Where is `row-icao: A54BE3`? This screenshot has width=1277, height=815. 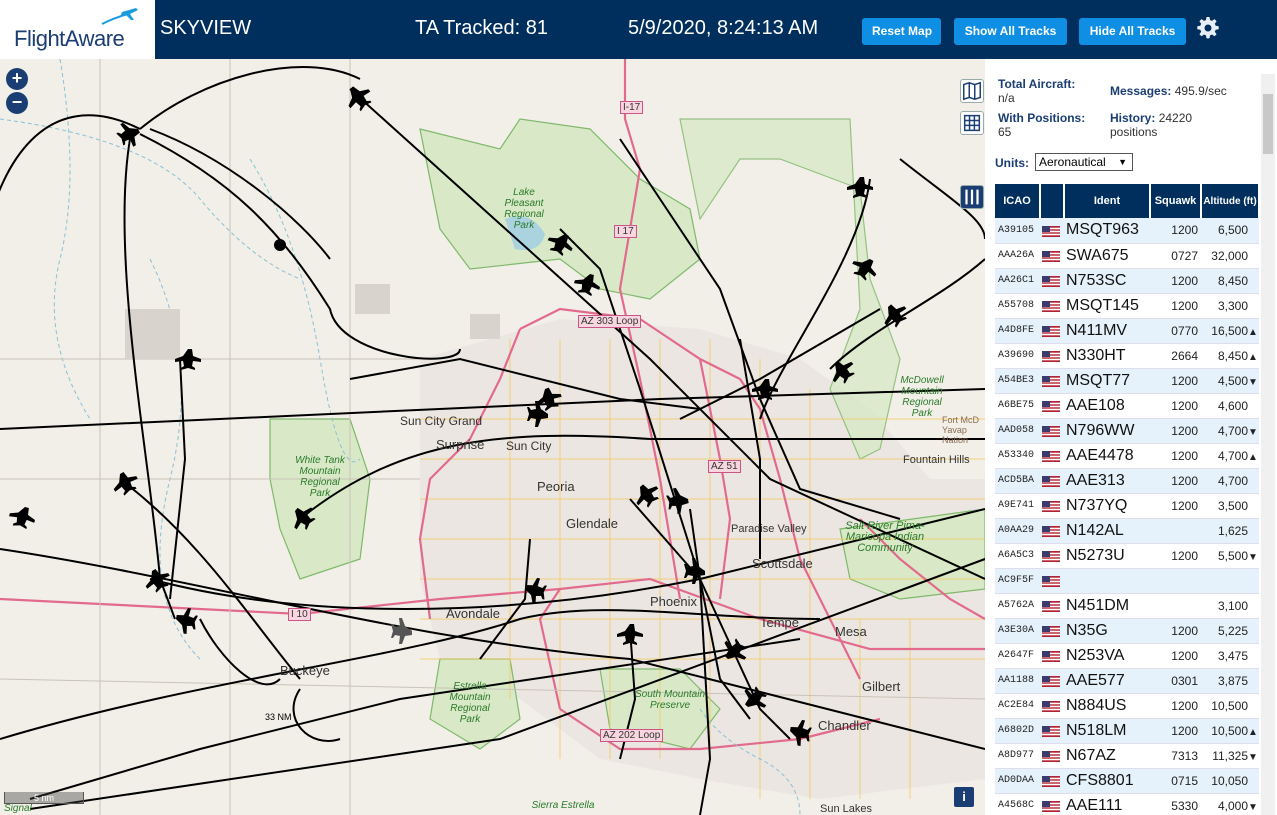
row-icao: A54BE3 is located at coordinates (1017, 381).